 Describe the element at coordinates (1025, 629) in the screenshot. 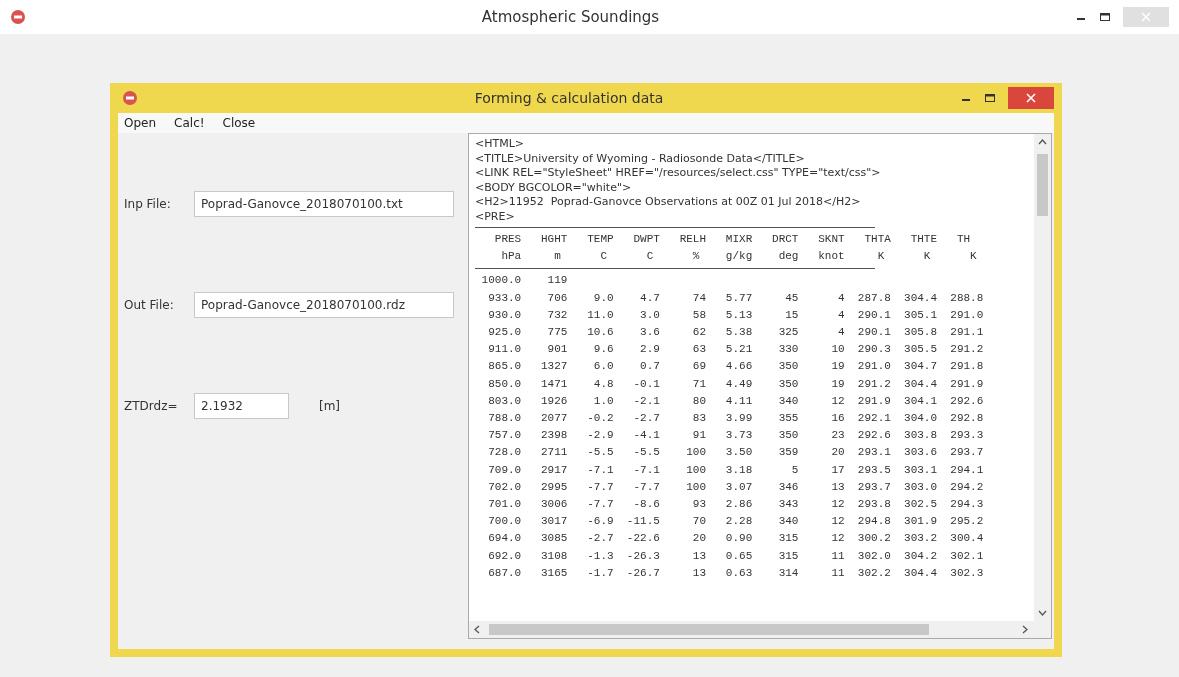

I see `scroll-right-icon` at that location.